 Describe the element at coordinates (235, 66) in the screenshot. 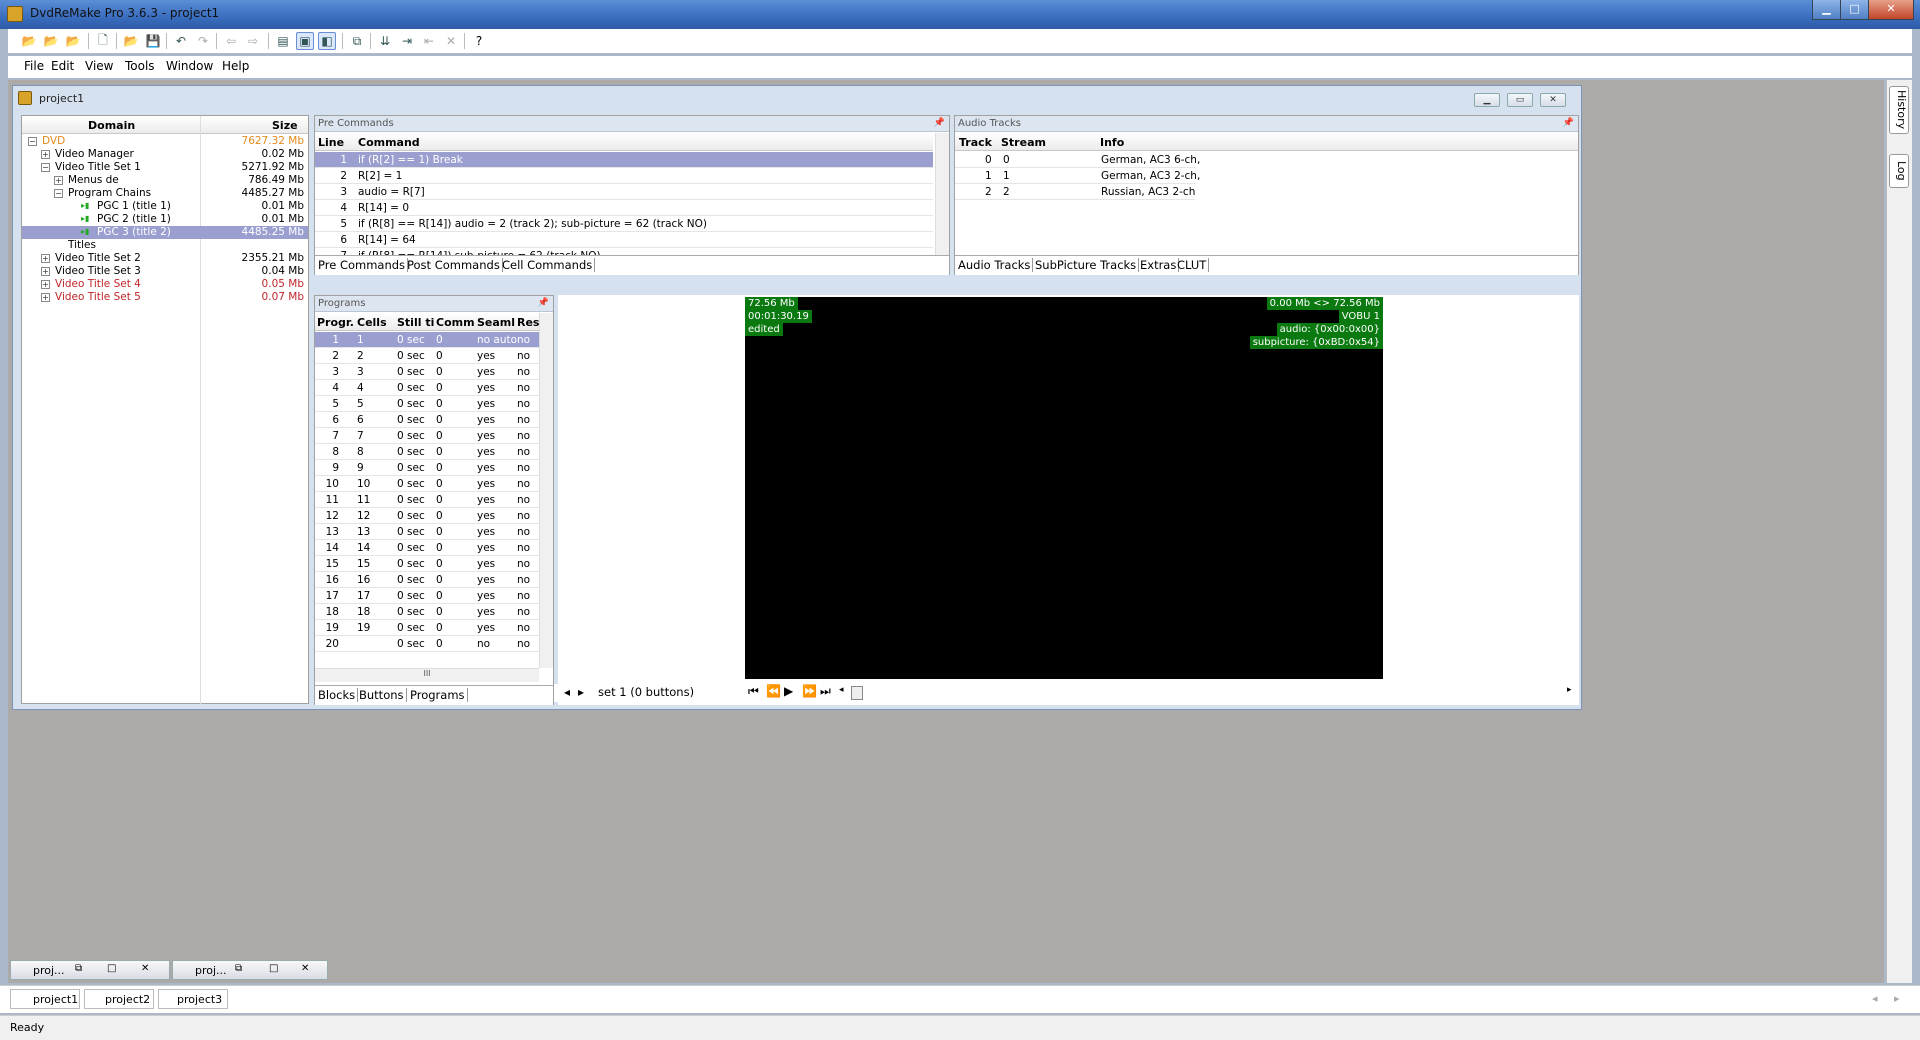

I see `menu-help: Help` at that location.